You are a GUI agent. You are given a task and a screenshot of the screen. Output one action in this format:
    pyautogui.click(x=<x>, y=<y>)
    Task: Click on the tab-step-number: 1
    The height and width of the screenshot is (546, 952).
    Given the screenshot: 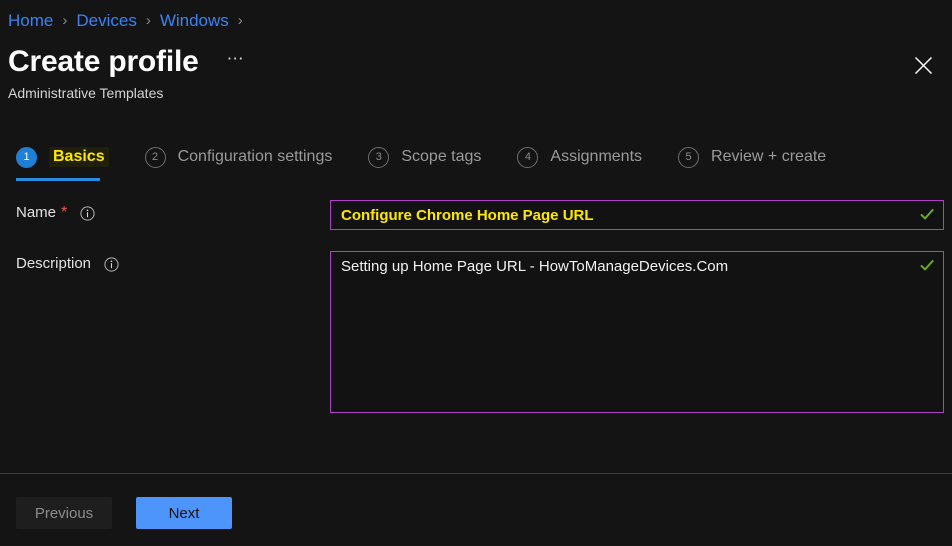 What is the action you would take?
    pyautogui.click(x=26, y=157)
    